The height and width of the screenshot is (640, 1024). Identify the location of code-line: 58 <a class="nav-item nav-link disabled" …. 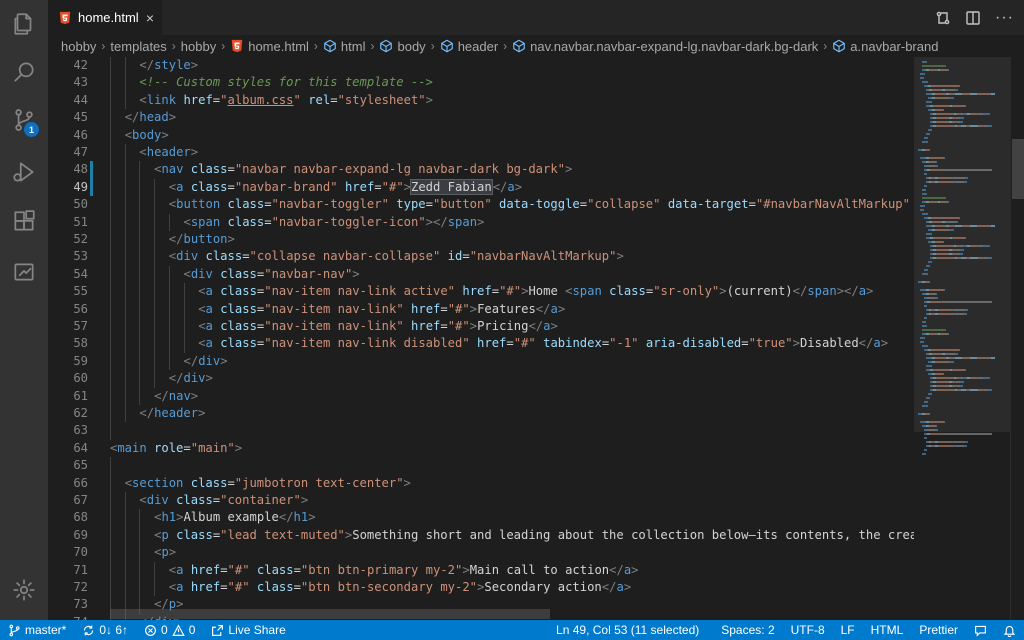
(481, 344).